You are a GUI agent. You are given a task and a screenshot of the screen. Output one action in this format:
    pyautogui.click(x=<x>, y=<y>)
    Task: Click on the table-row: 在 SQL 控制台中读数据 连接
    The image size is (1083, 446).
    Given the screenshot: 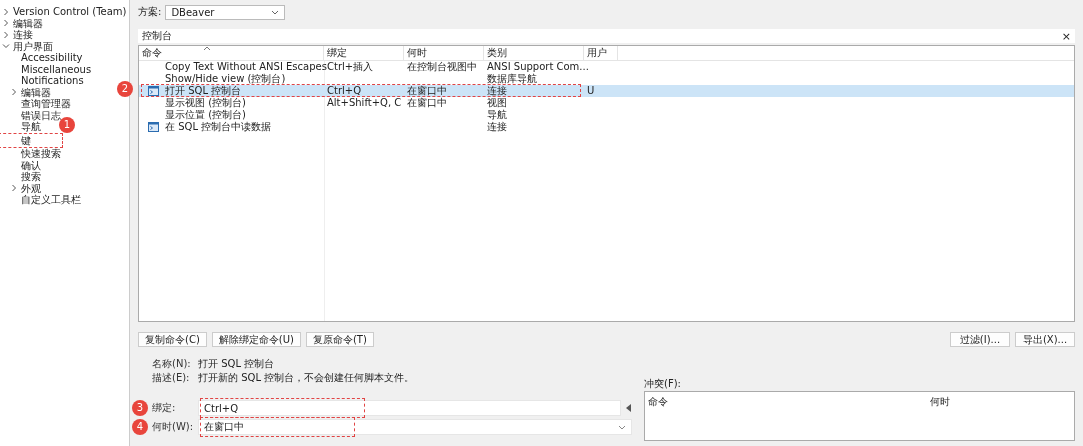 What is the action you would take?
    pyautogui.click(x=606, y=127)
    